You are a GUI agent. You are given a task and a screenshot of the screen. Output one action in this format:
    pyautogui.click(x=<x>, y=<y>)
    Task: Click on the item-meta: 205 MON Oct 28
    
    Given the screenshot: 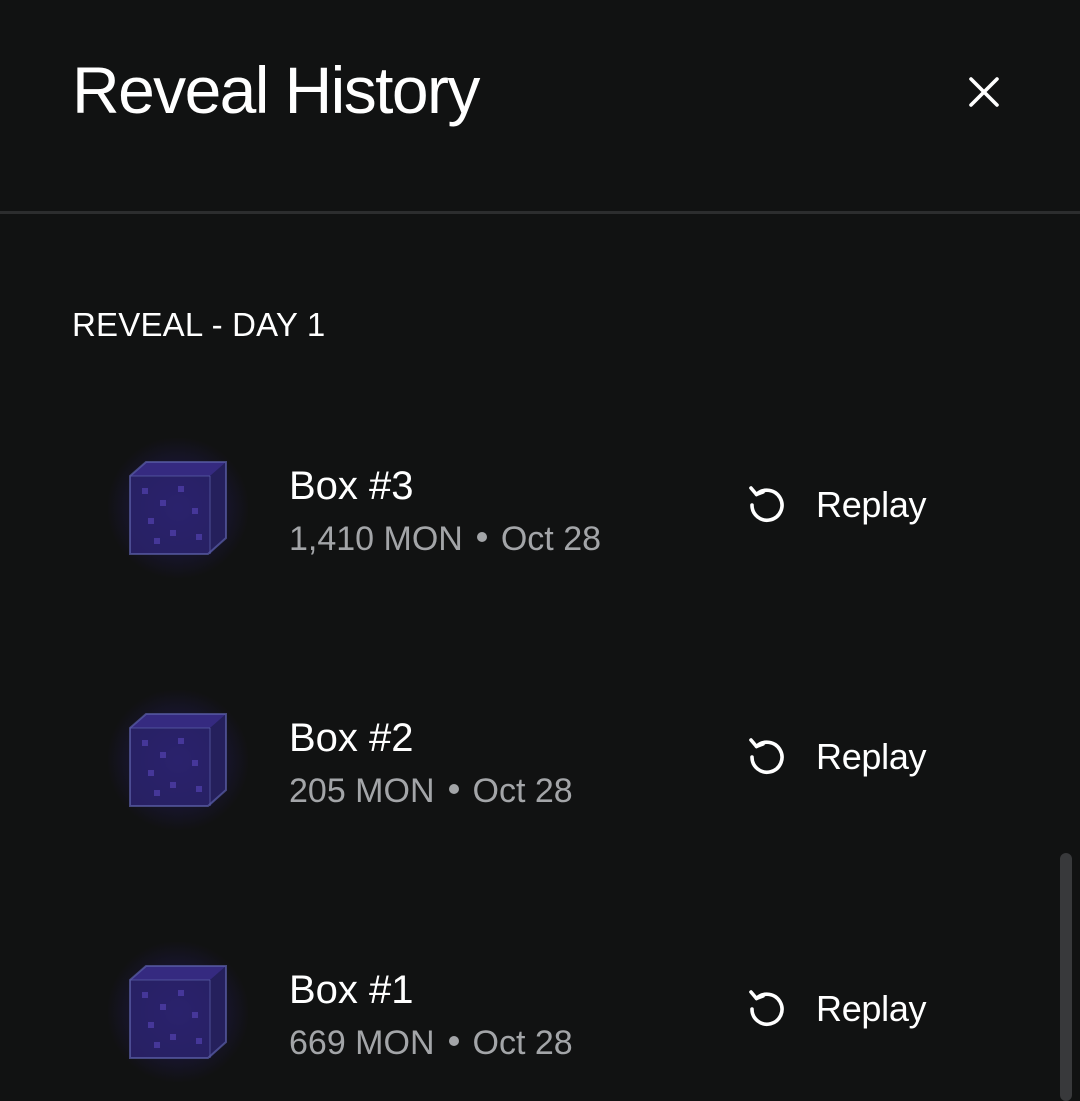 What is the action you would take?
    pyautogui.click(x=431, y=791)
    